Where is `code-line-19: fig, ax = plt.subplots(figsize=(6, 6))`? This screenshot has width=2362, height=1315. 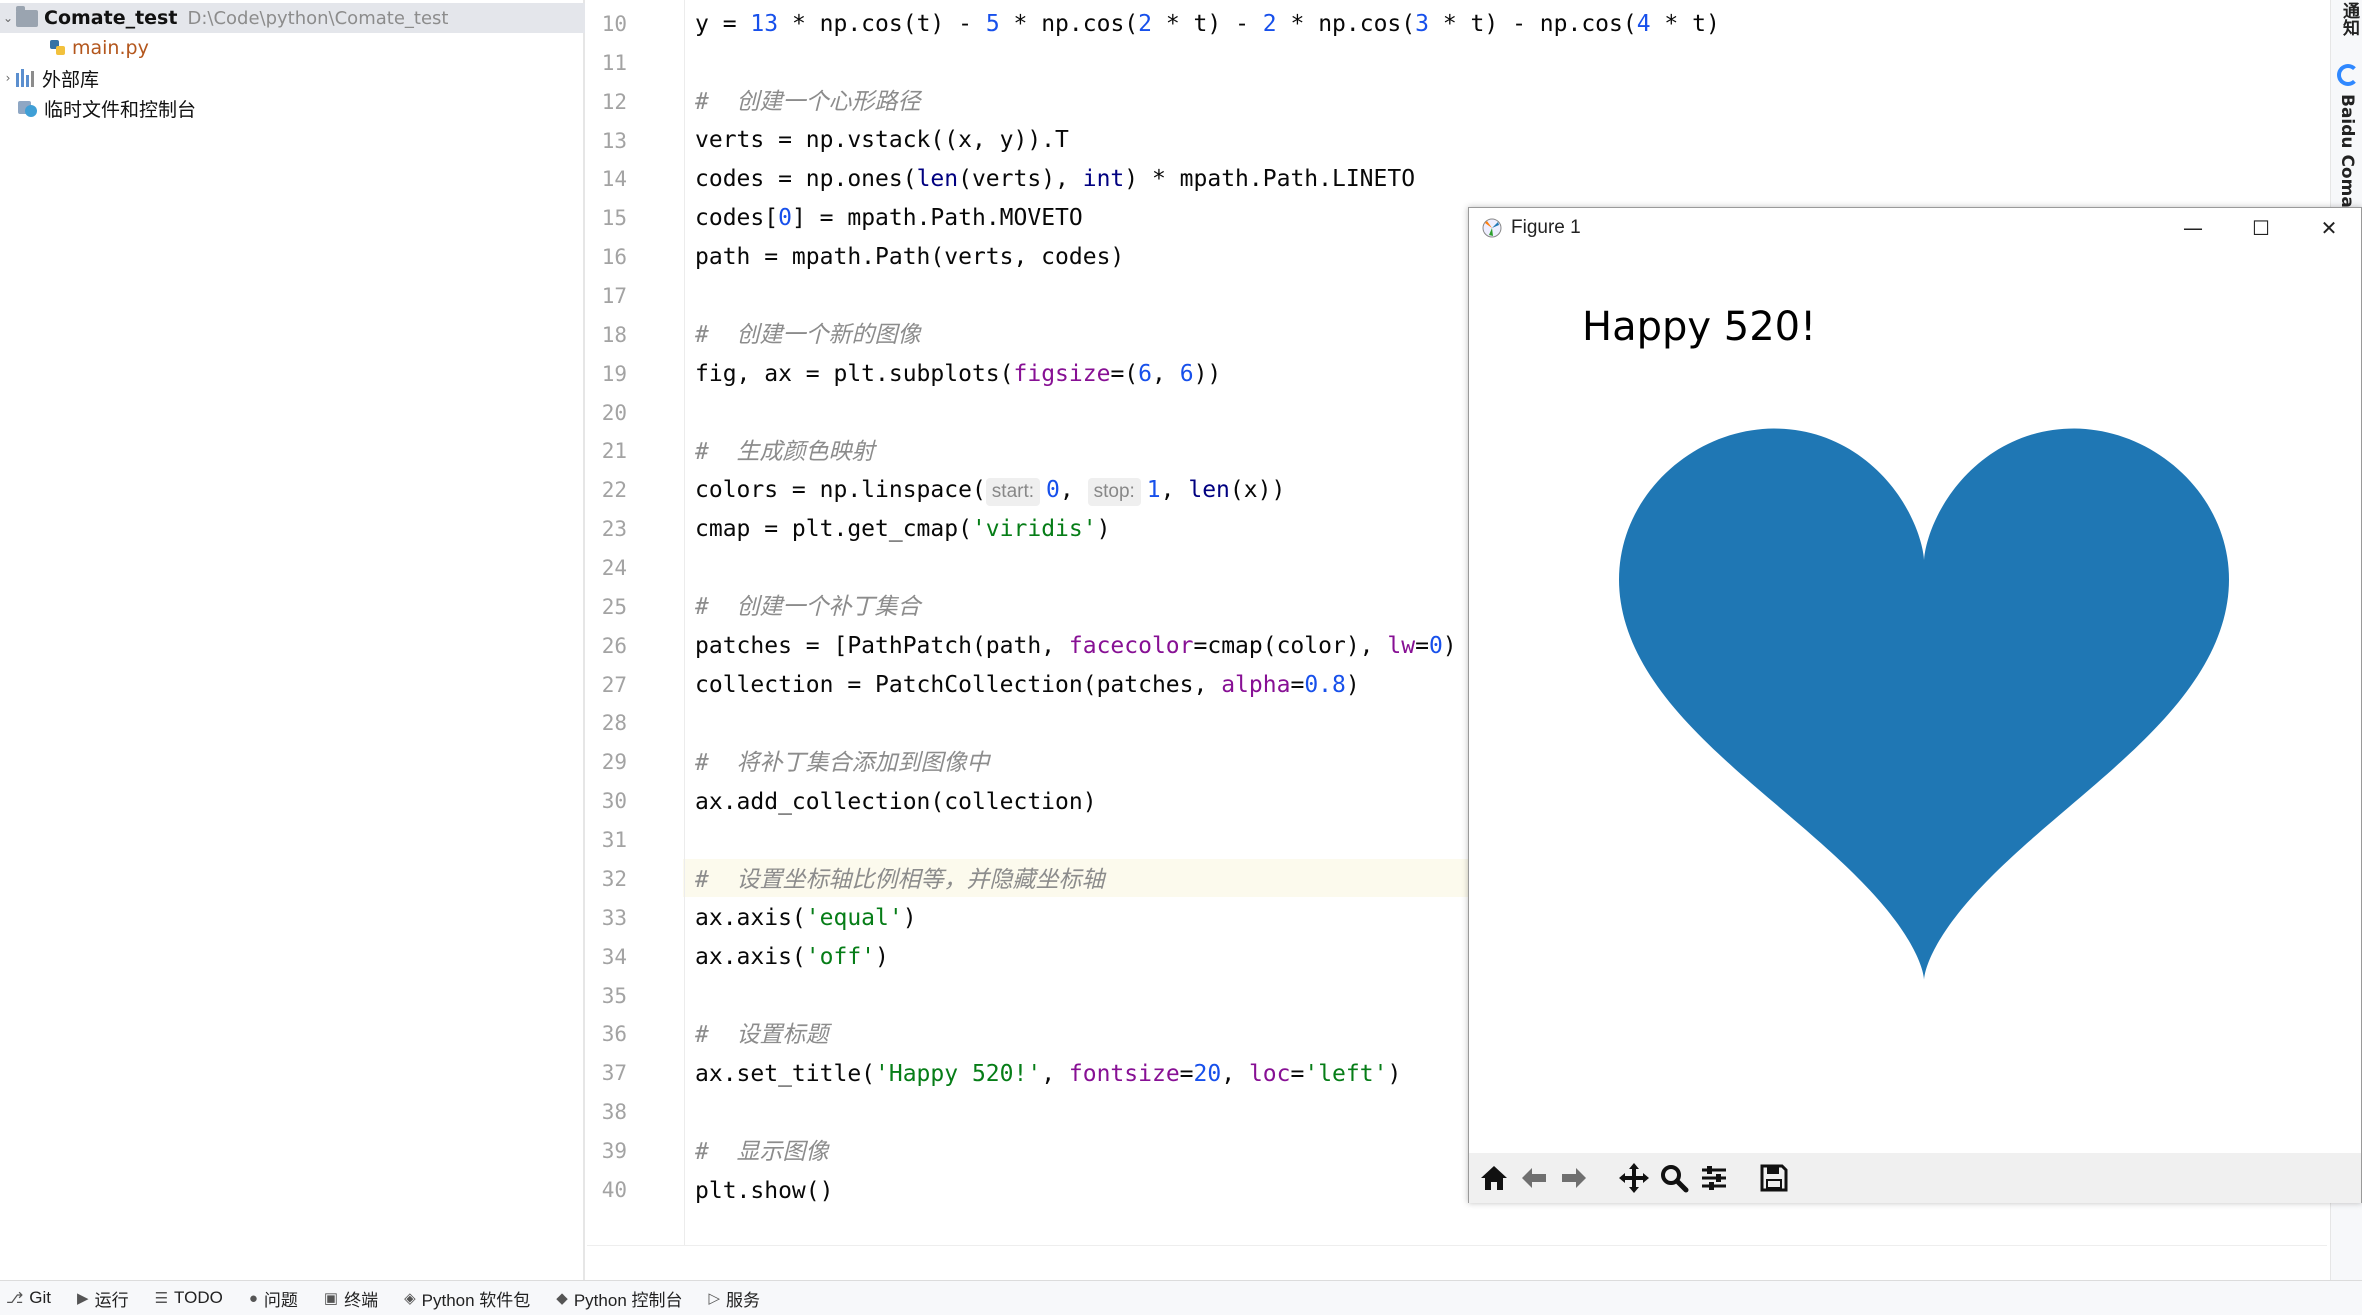
code-line-19: fig, ax = plt.subplots(figsize=(6, 6)) is located at coordinates (958, 374).